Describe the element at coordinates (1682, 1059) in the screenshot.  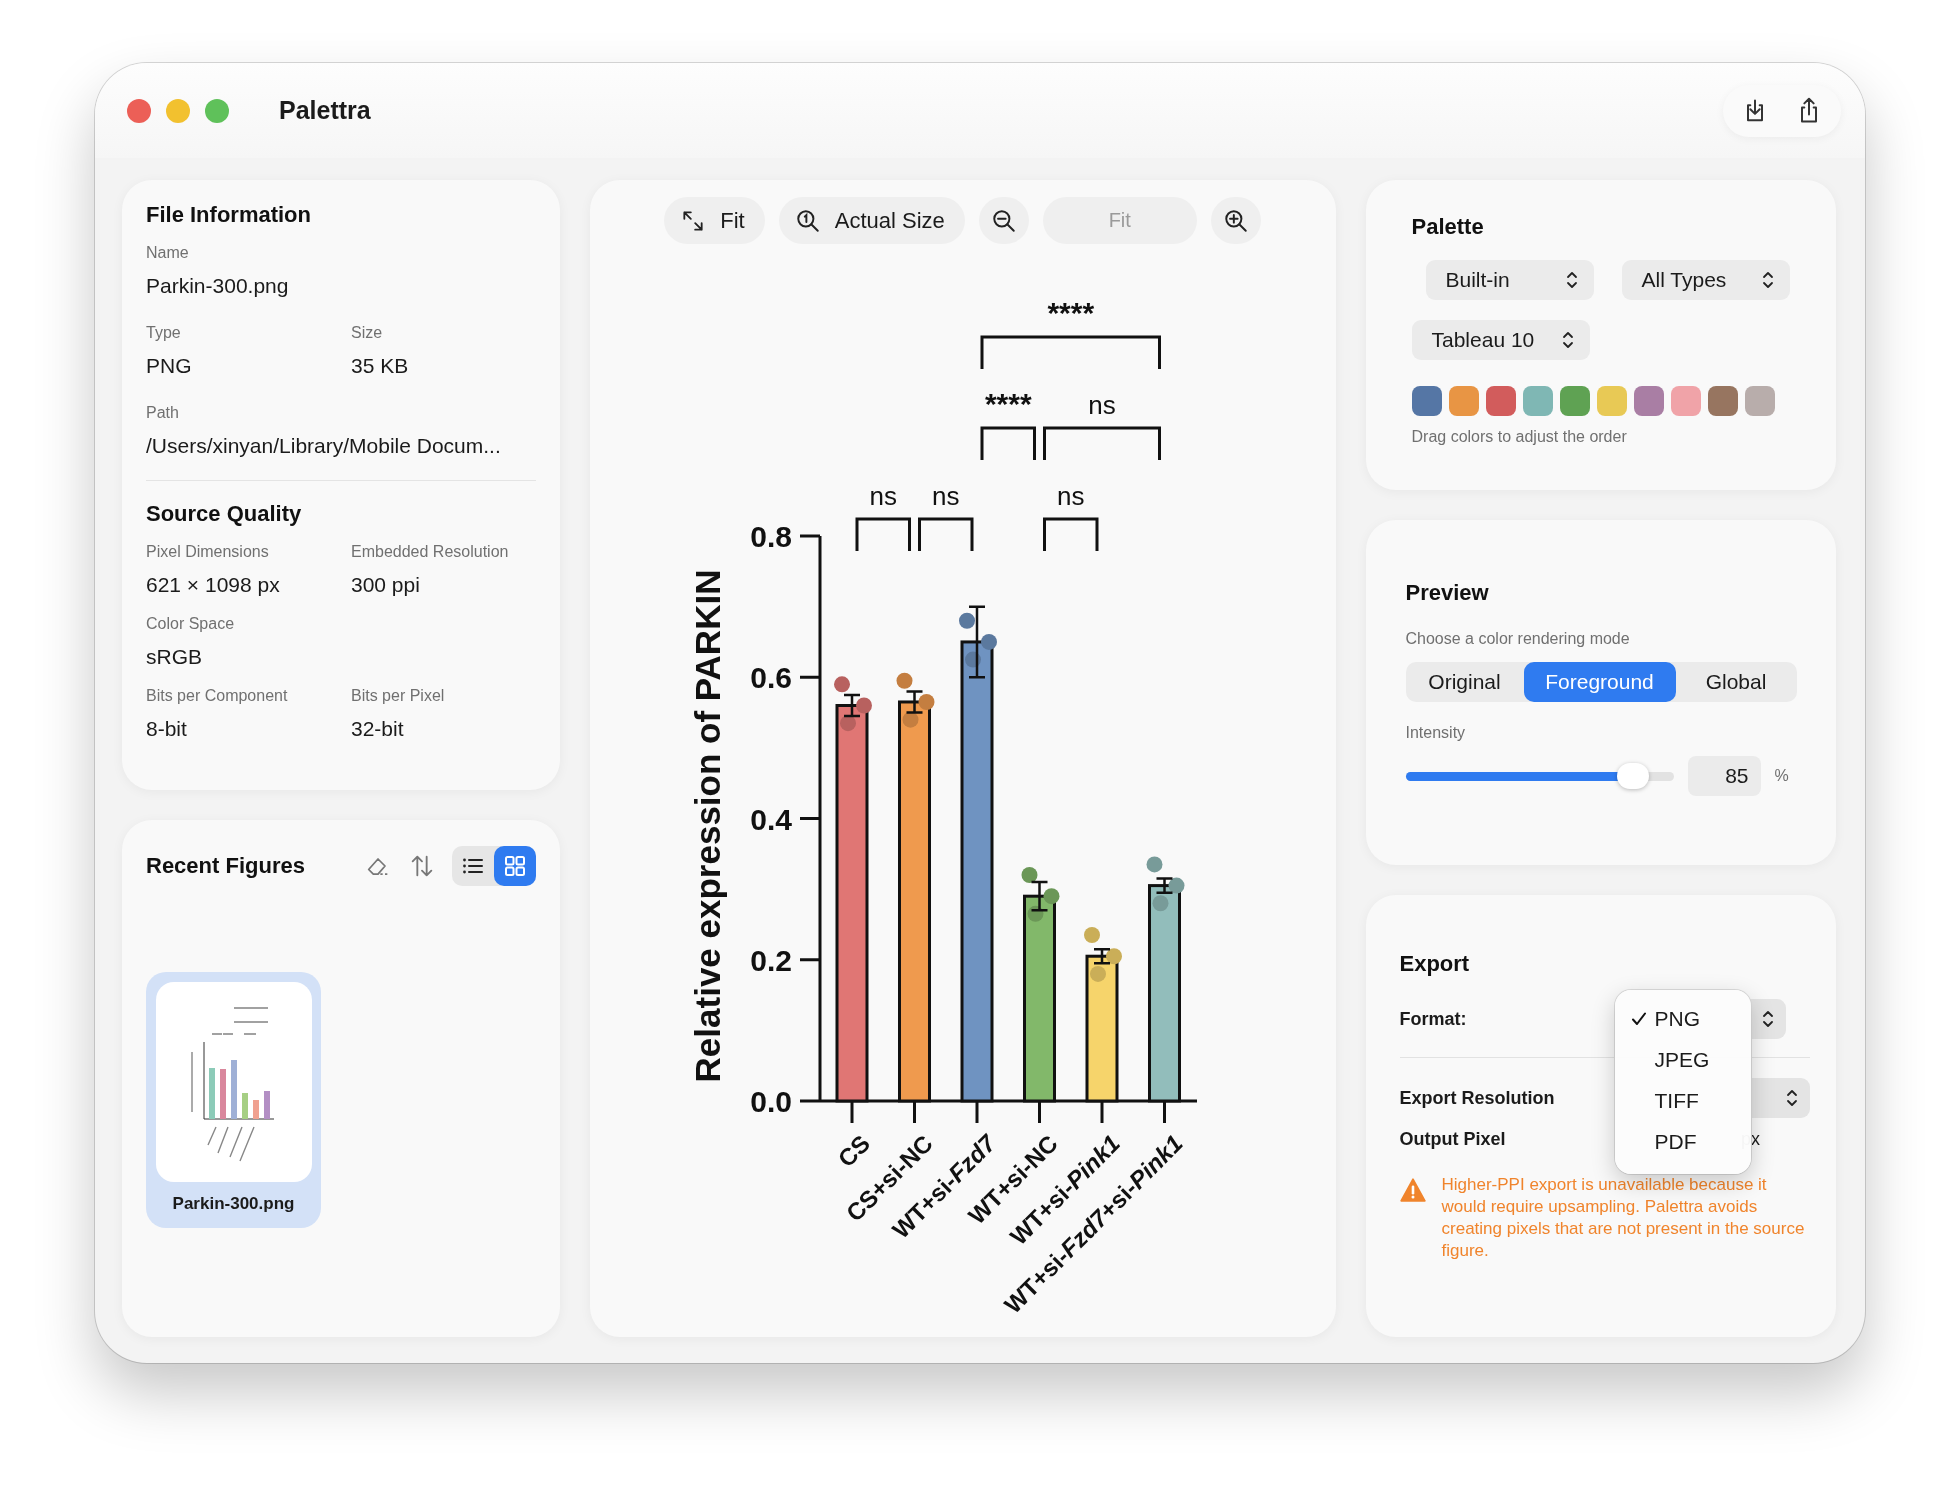
I see `menu-item: JPEG` at that location.